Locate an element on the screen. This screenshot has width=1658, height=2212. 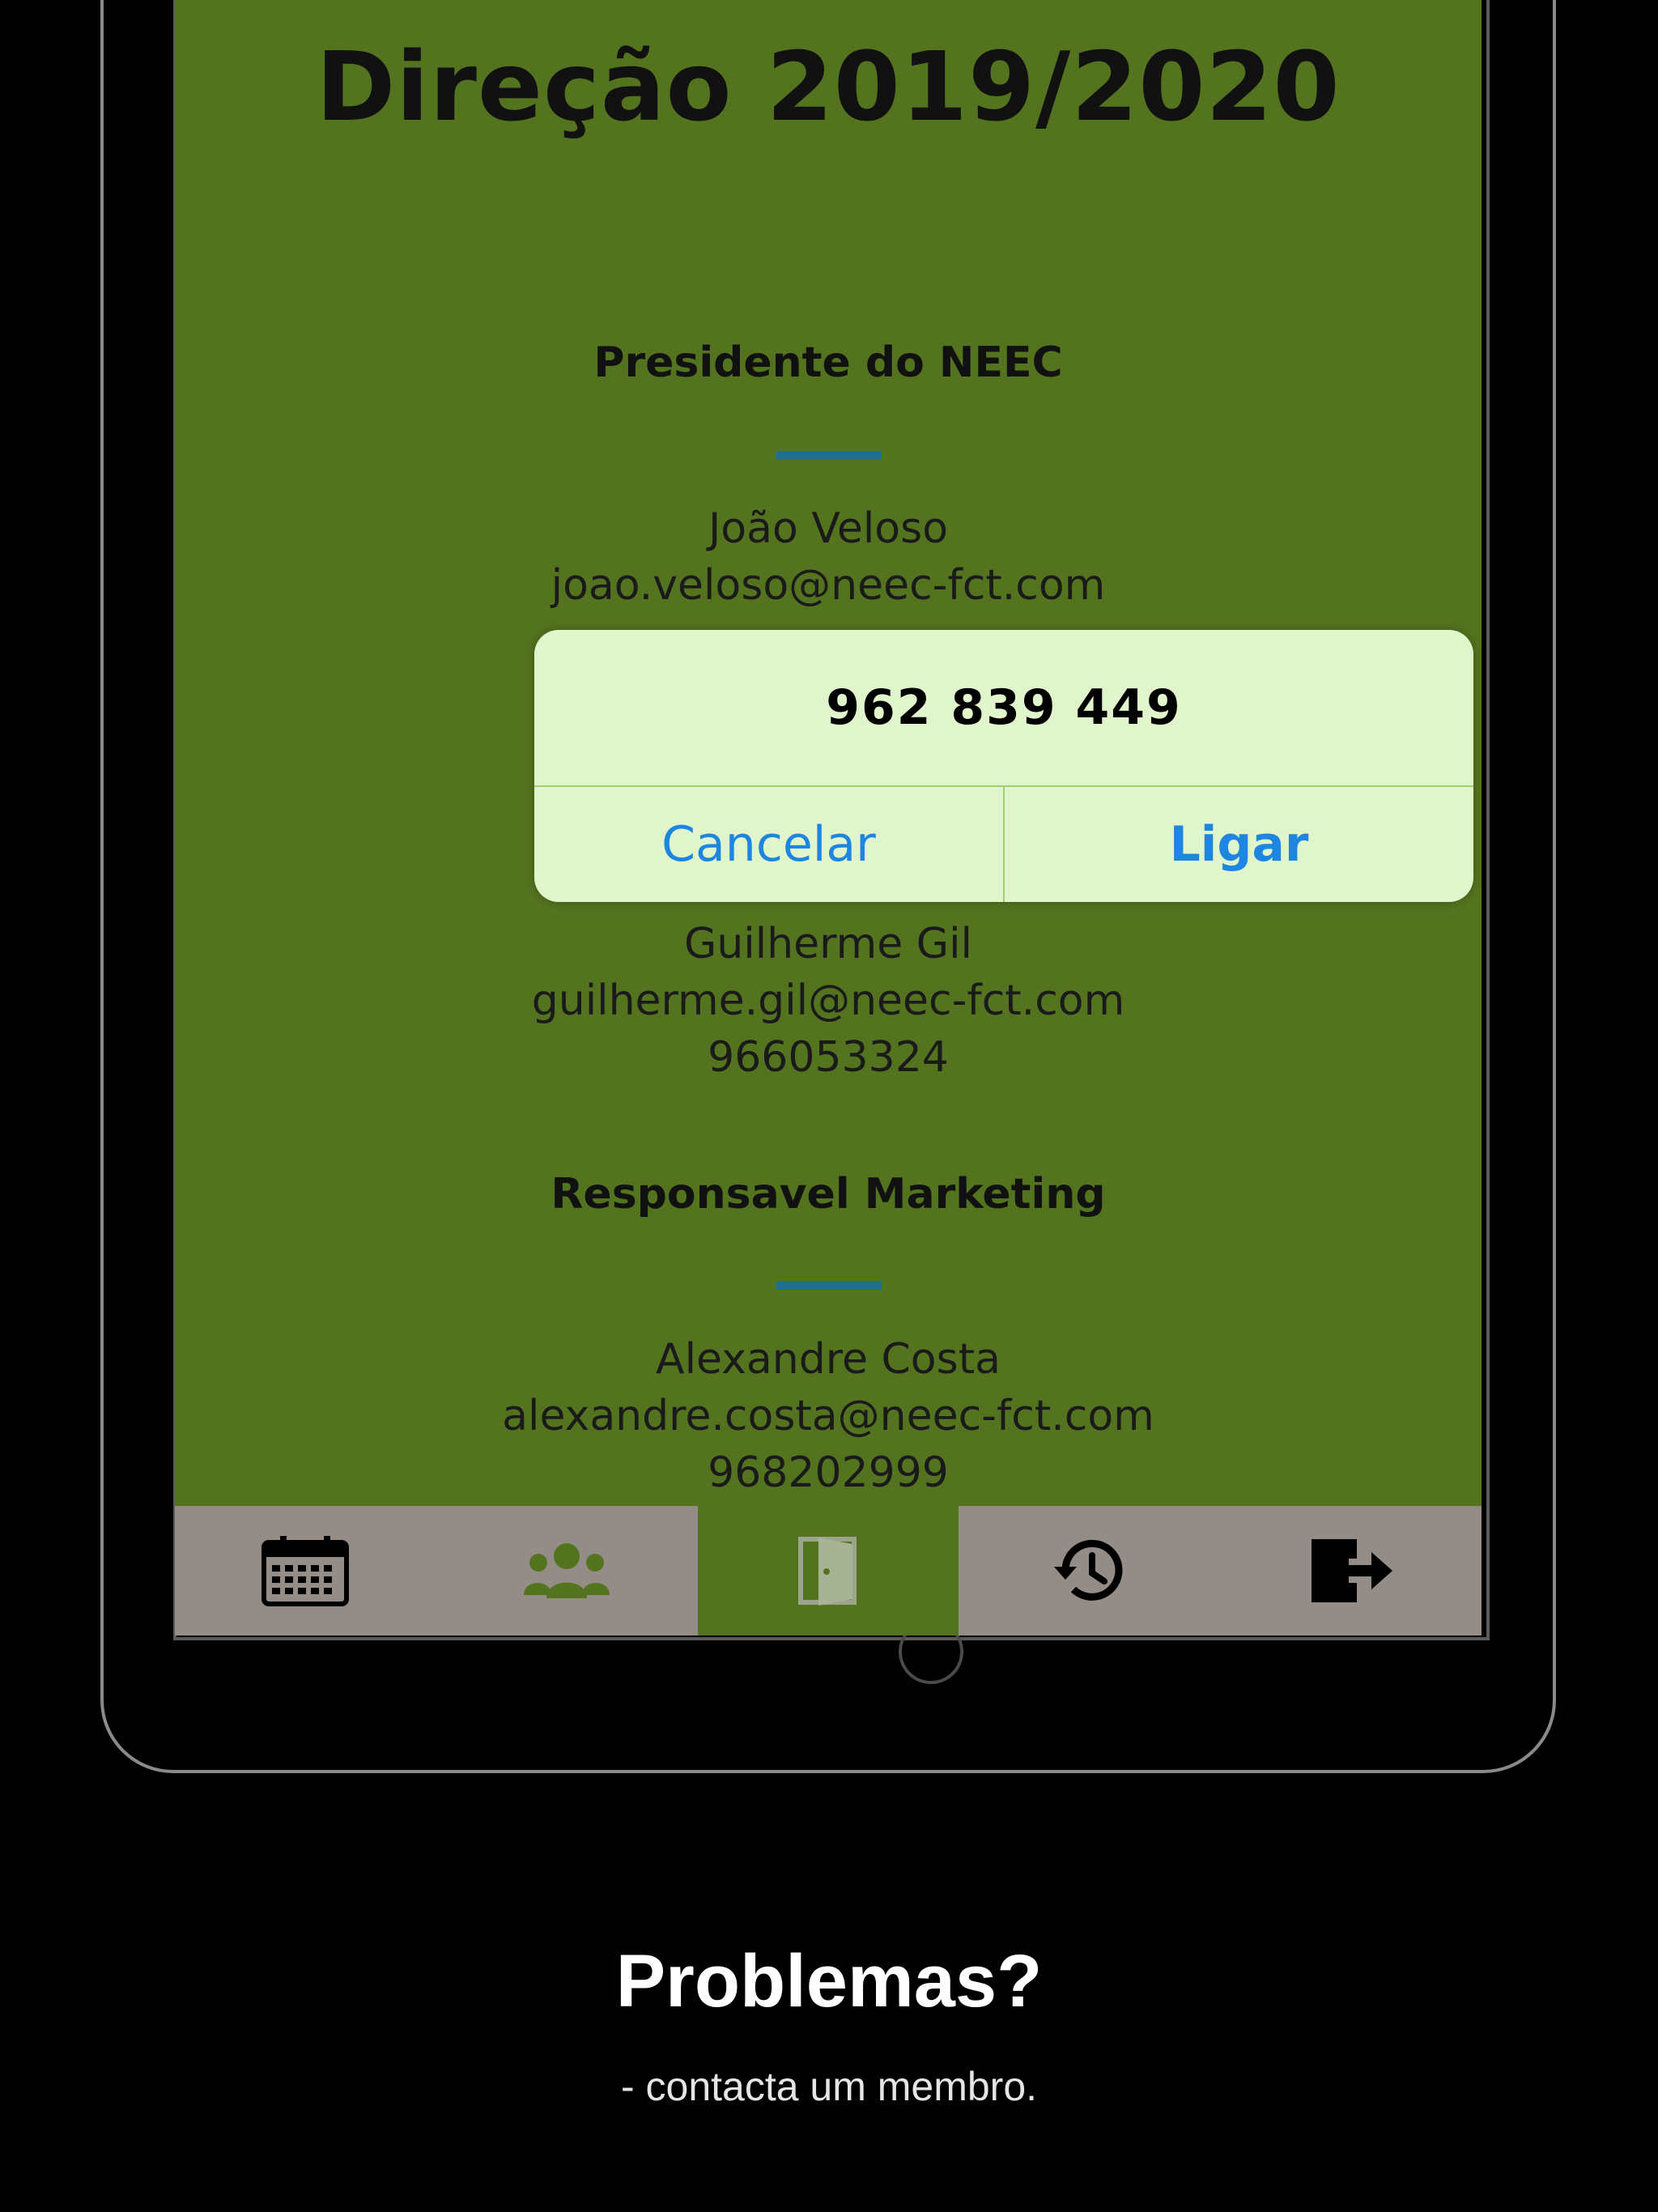
tab-logout is located at coordinates (1351, 1571).